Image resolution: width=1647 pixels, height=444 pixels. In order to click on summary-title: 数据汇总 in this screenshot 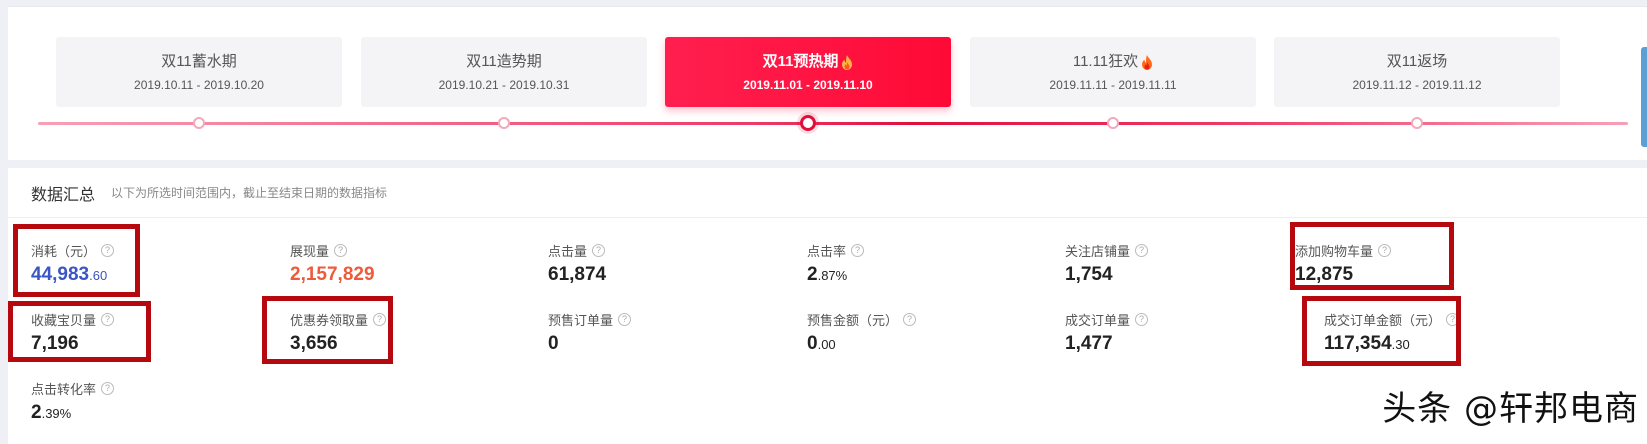, I will do `click(63, 195)`.